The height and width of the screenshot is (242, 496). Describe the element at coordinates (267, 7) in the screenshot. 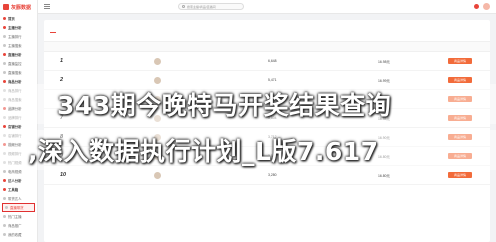

I see `top-bar: 搜索主播/商品/直播间` at that location.